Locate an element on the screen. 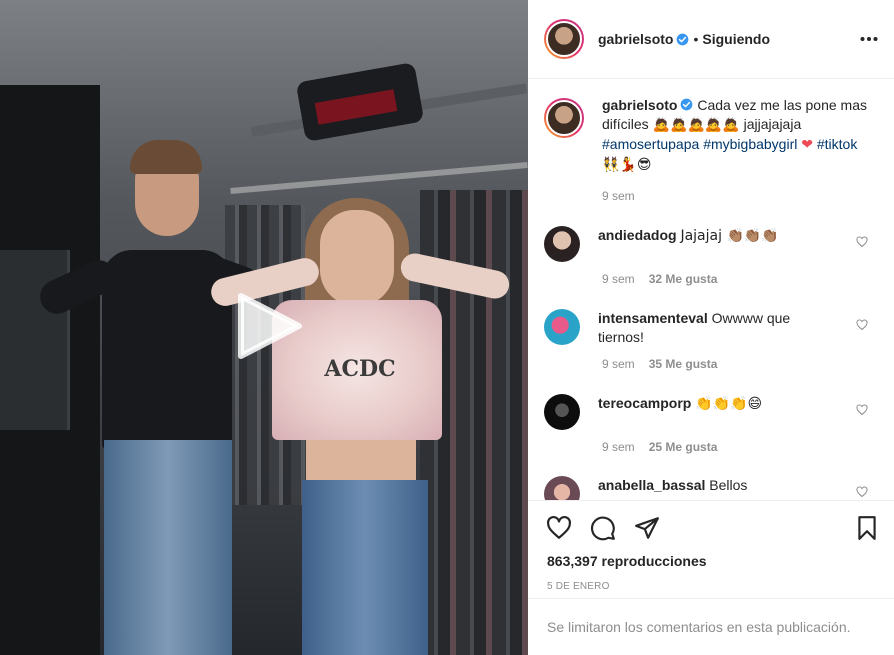 The width and height of the screenshot is (894, 655). comment-likes: 32 Me gusta is located at coordinates (683, 279).